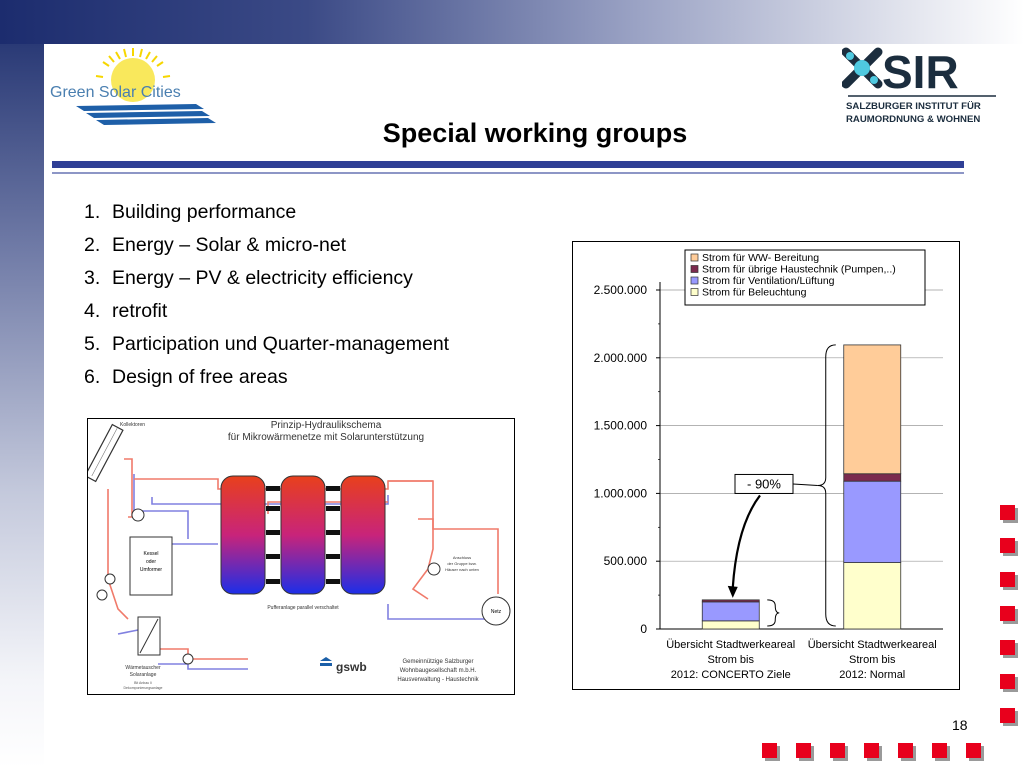 The height and width of the screenshot is (768, 1024). What do you see at coordinates (149, 636) in the screenshot?
I see `heat-exchanger-icon` at bounding box center [149, 636].